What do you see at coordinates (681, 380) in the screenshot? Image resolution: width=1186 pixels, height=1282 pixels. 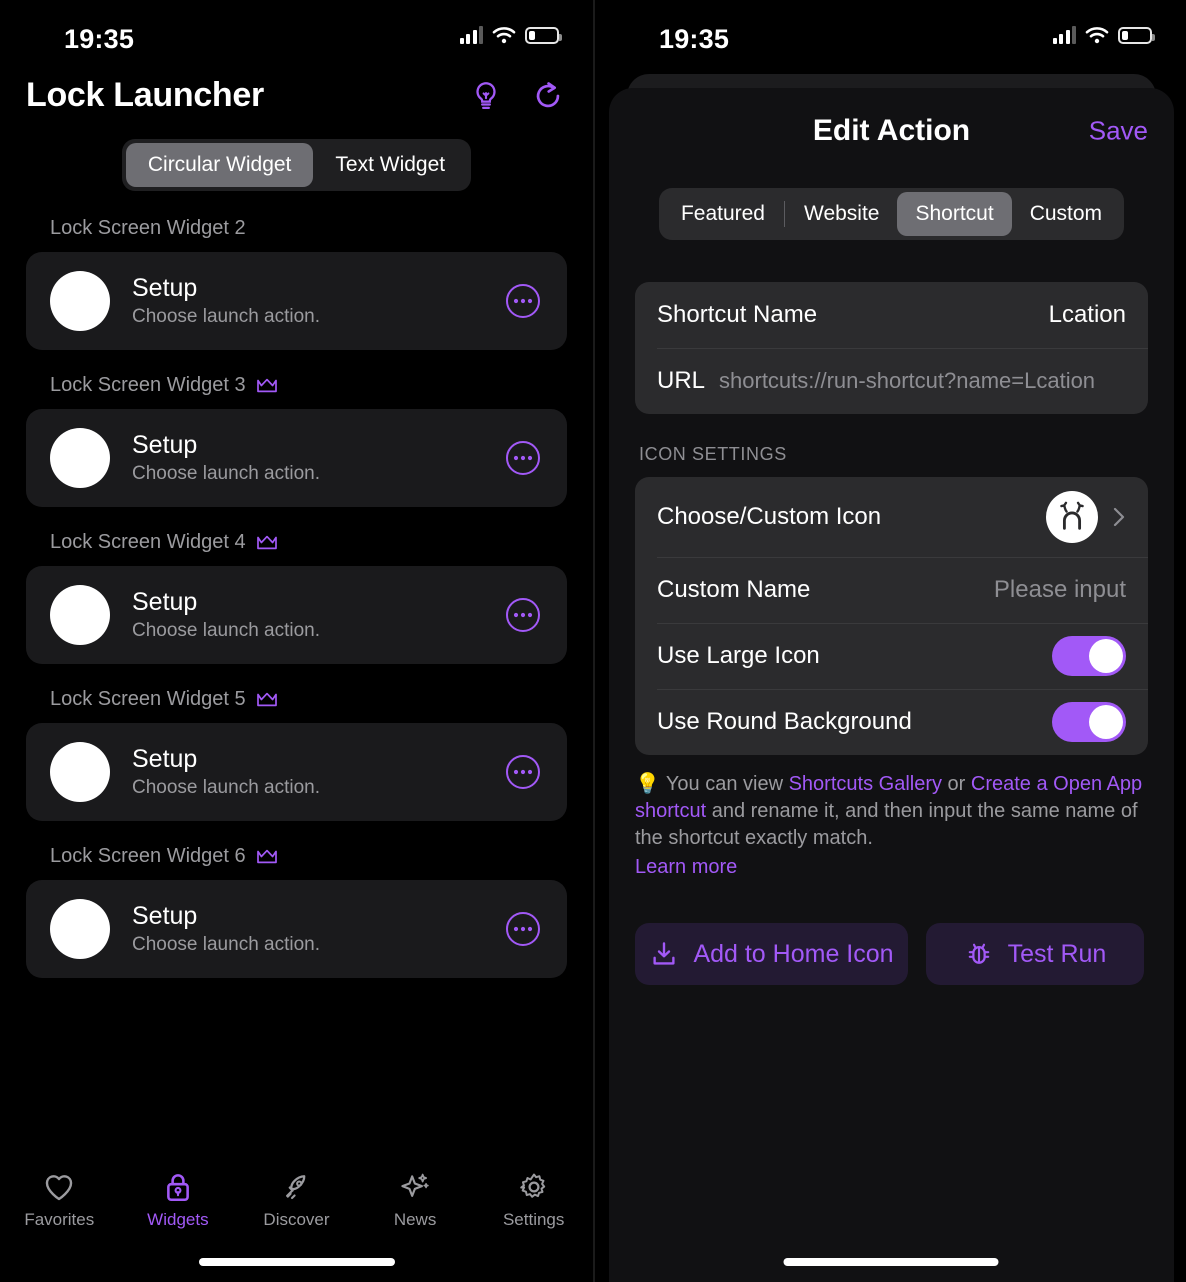 I see `url-label: URL` at bounding box center [681, 380].